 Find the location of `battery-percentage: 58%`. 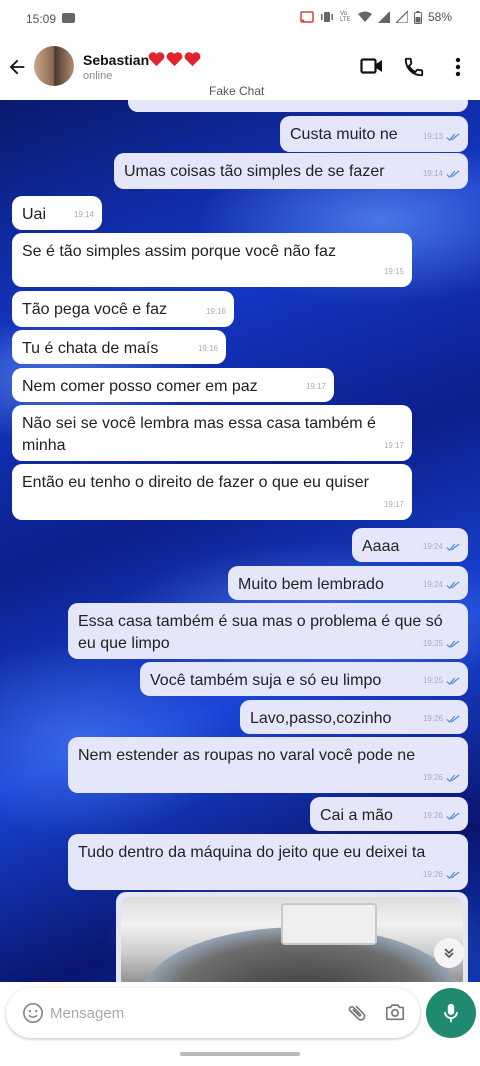

battery-percentage: 58% is located at coordinates (439, 17).